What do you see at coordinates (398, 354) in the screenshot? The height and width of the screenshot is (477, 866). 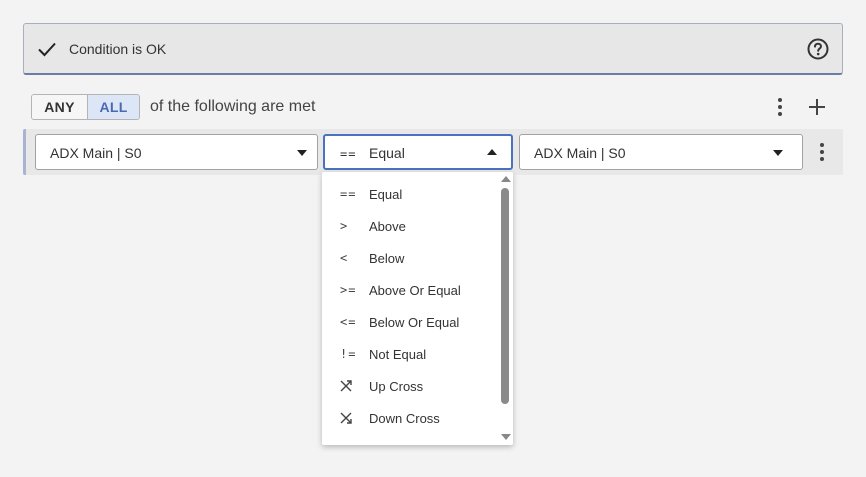 I see `option-label: Not Equal` at bounding box center [398, 354].